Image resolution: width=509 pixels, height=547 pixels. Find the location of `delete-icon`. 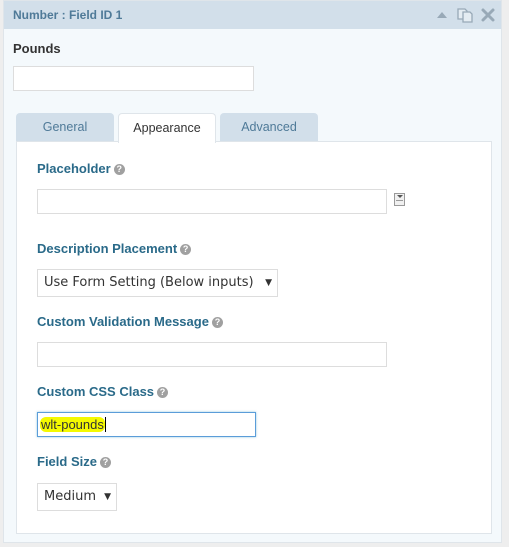

delete-icon is located at coordinates (488, 15).